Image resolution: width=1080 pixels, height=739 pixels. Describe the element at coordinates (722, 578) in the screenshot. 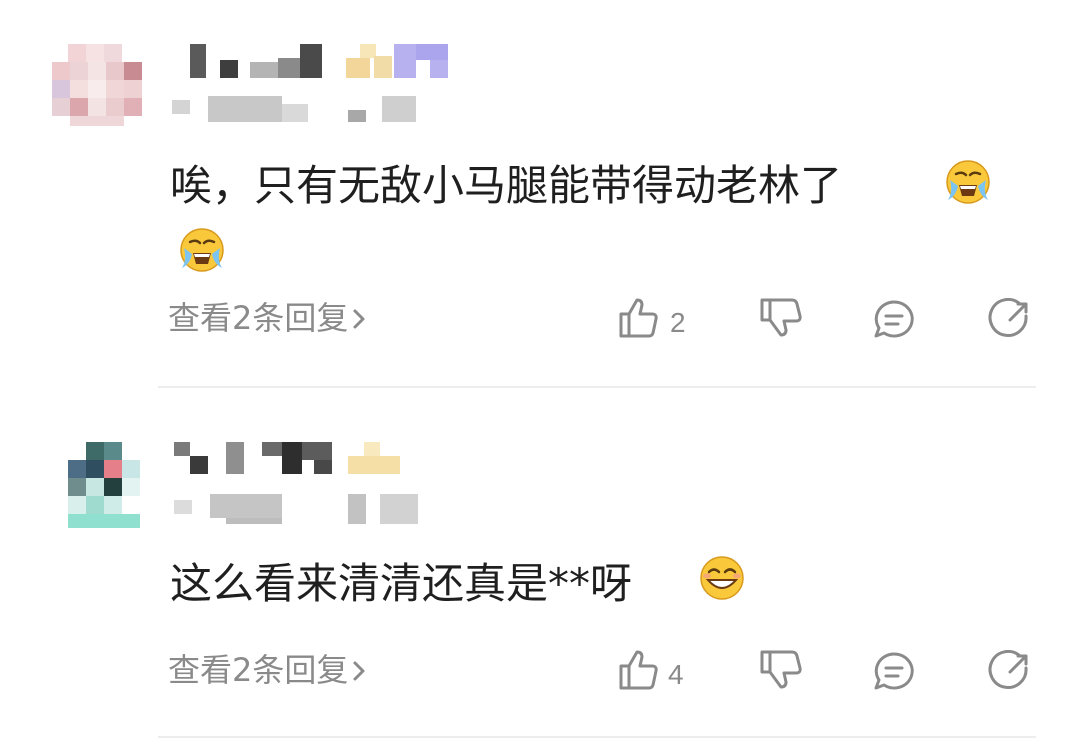

I see `grin-emoji-icon` at that location.